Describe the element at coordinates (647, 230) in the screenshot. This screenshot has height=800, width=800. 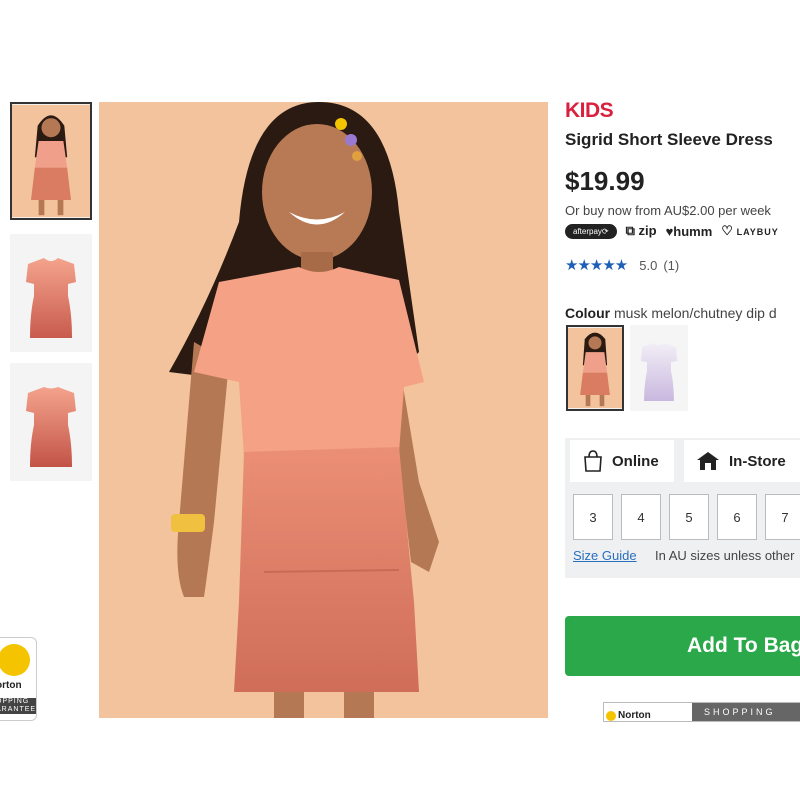
I see `zip-label: zip` at that location.